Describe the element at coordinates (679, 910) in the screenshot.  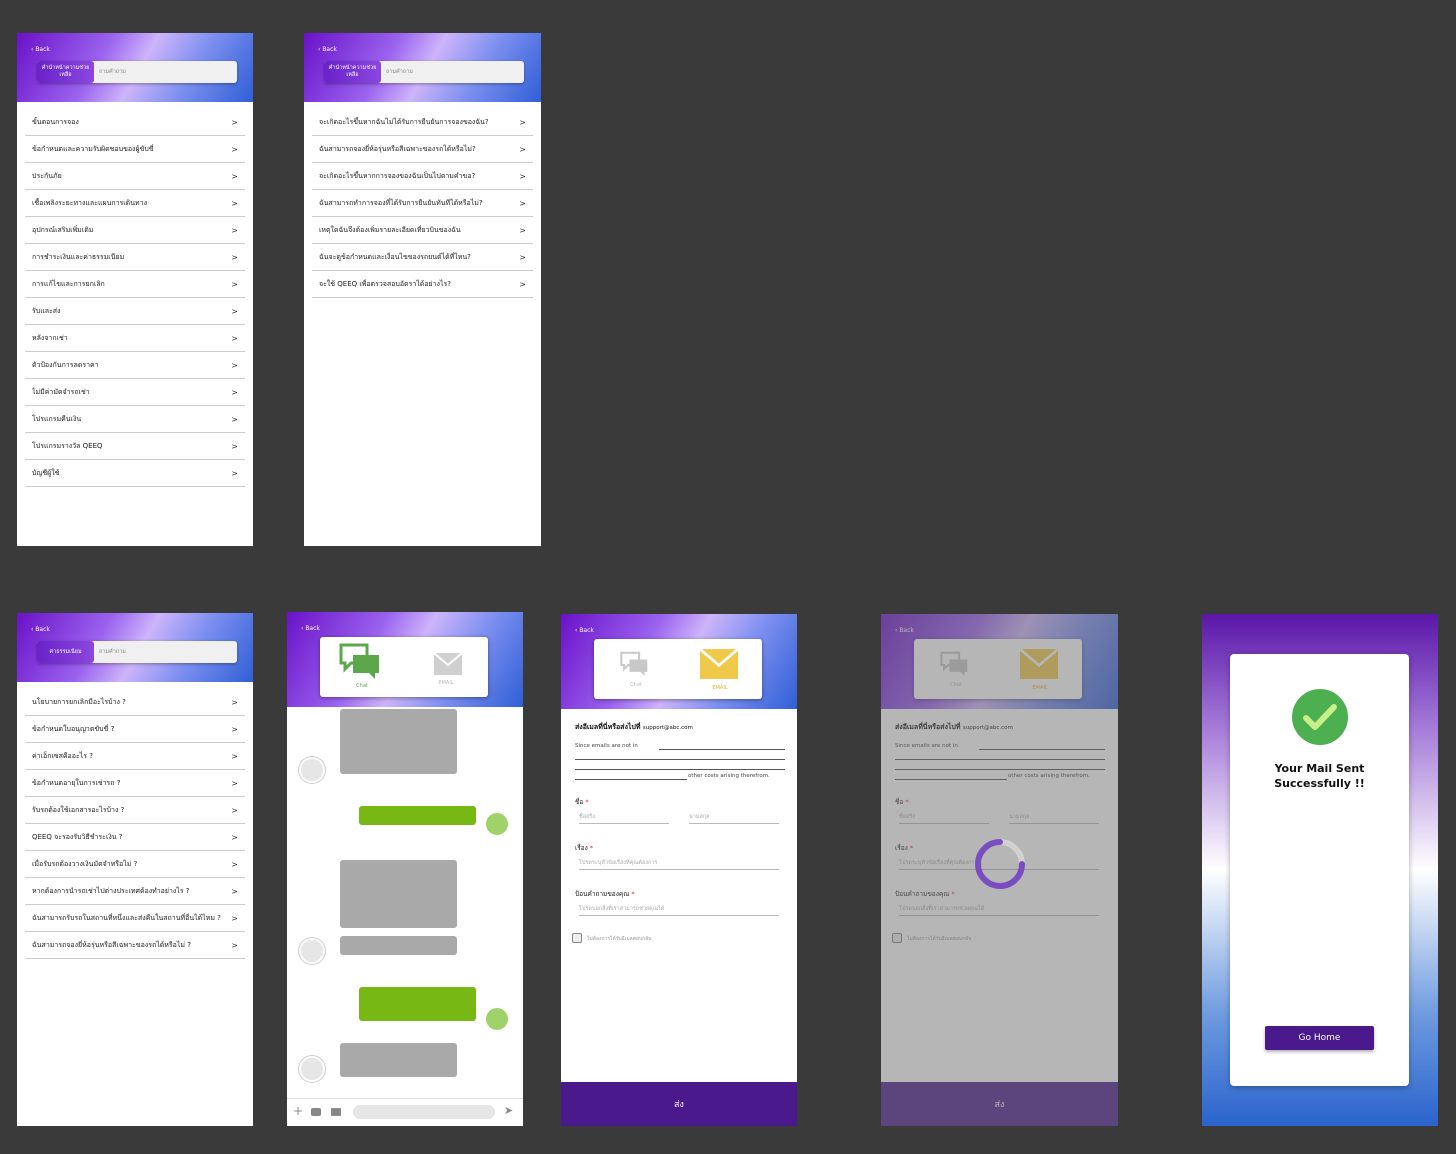
I see `question-input: โปรดบอกสิ่งที่เราสามารถช่วยคุณได้` at that location.